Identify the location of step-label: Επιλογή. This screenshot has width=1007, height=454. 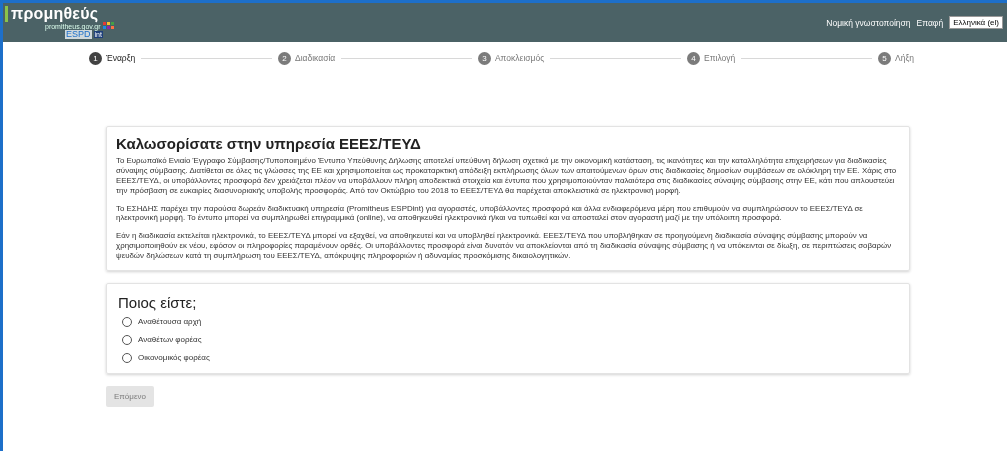
(720, 58).